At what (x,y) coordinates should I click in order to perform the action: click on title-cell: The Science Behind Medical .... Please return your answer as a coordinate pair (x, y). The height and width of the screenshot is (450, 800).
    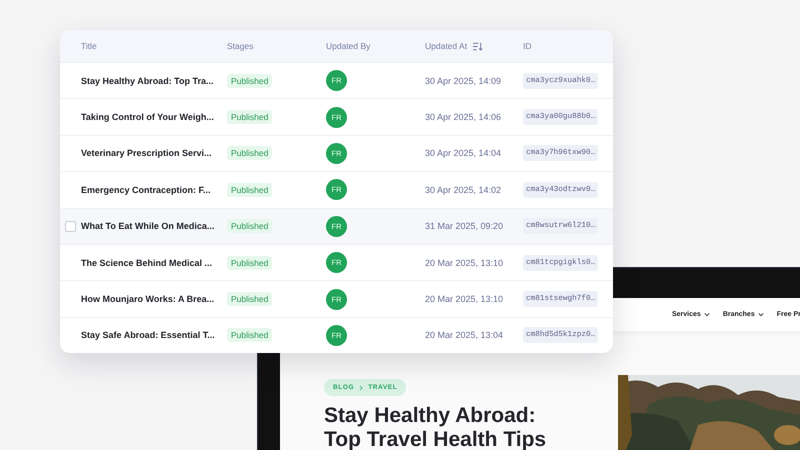
    Looking at the image, I should click on (146, 263).